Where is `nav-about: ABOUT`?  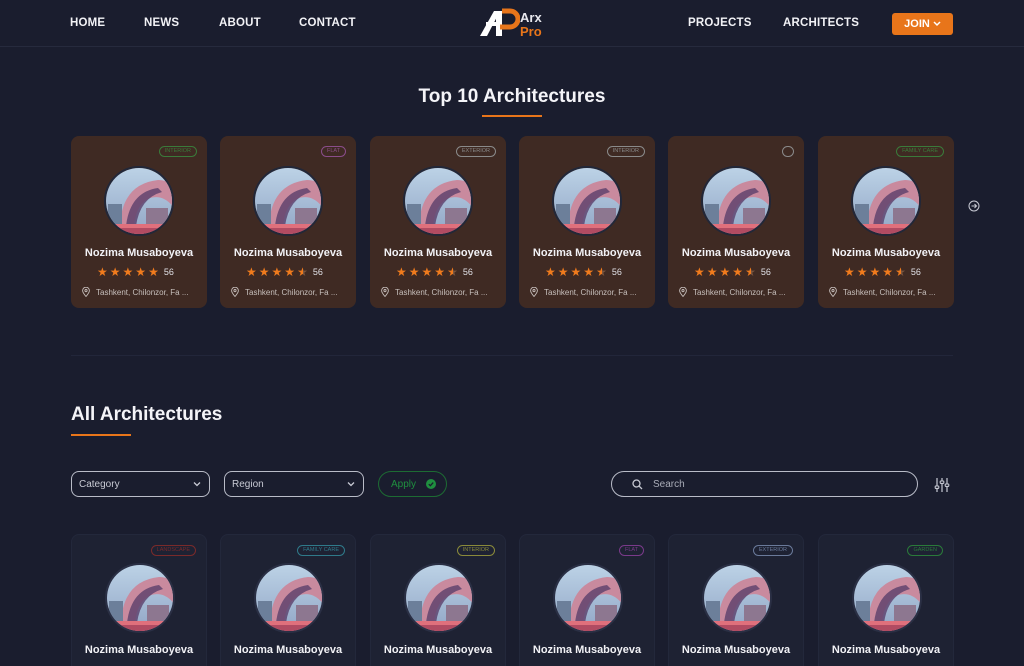 nav-about: ABOUT is located at coordinates (240, 23).